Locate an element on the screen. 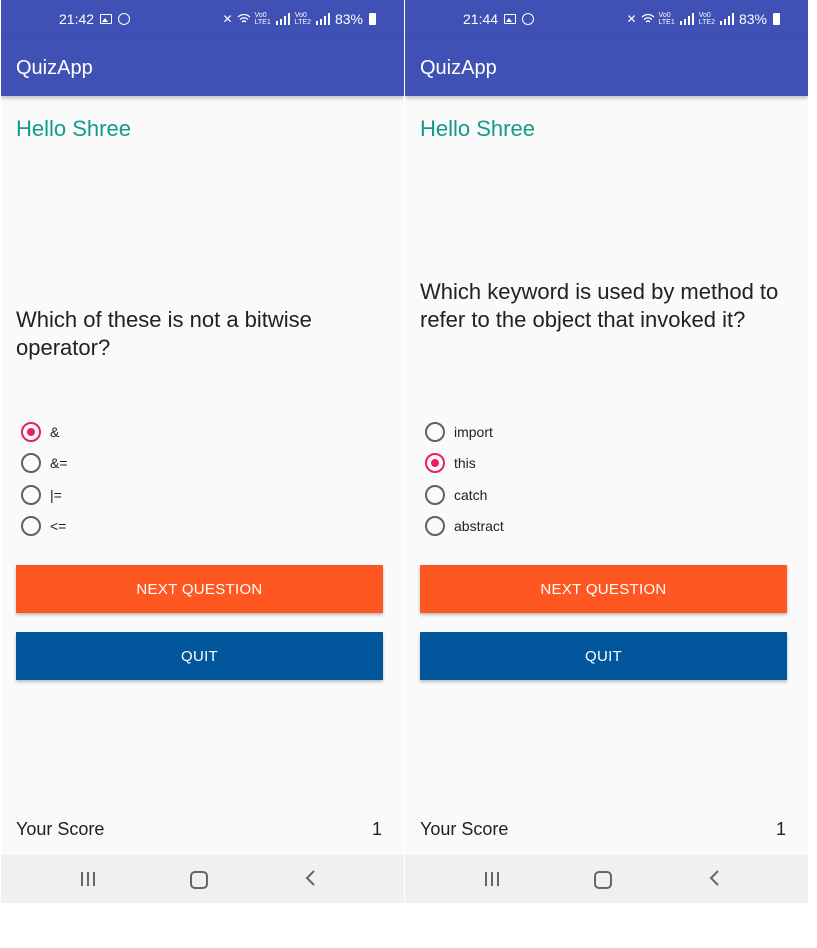 This screenshot has width=817, height=948. answer-radio-group: import this catch abstract is located at coordinates (595, 479).